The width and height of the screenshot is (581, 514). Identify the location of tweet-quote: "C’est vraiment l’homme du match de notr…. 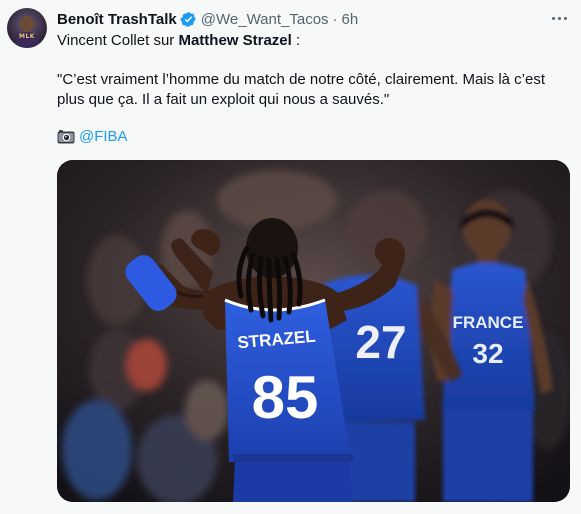
(301, 89).